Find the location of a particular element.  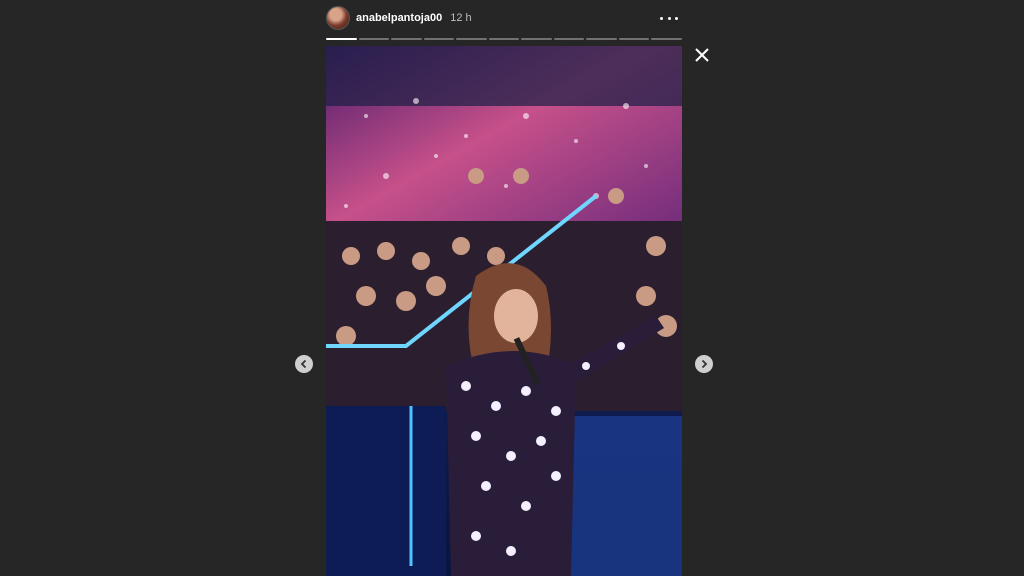

timestamp: 12 h is located at coordinates (461, 18).